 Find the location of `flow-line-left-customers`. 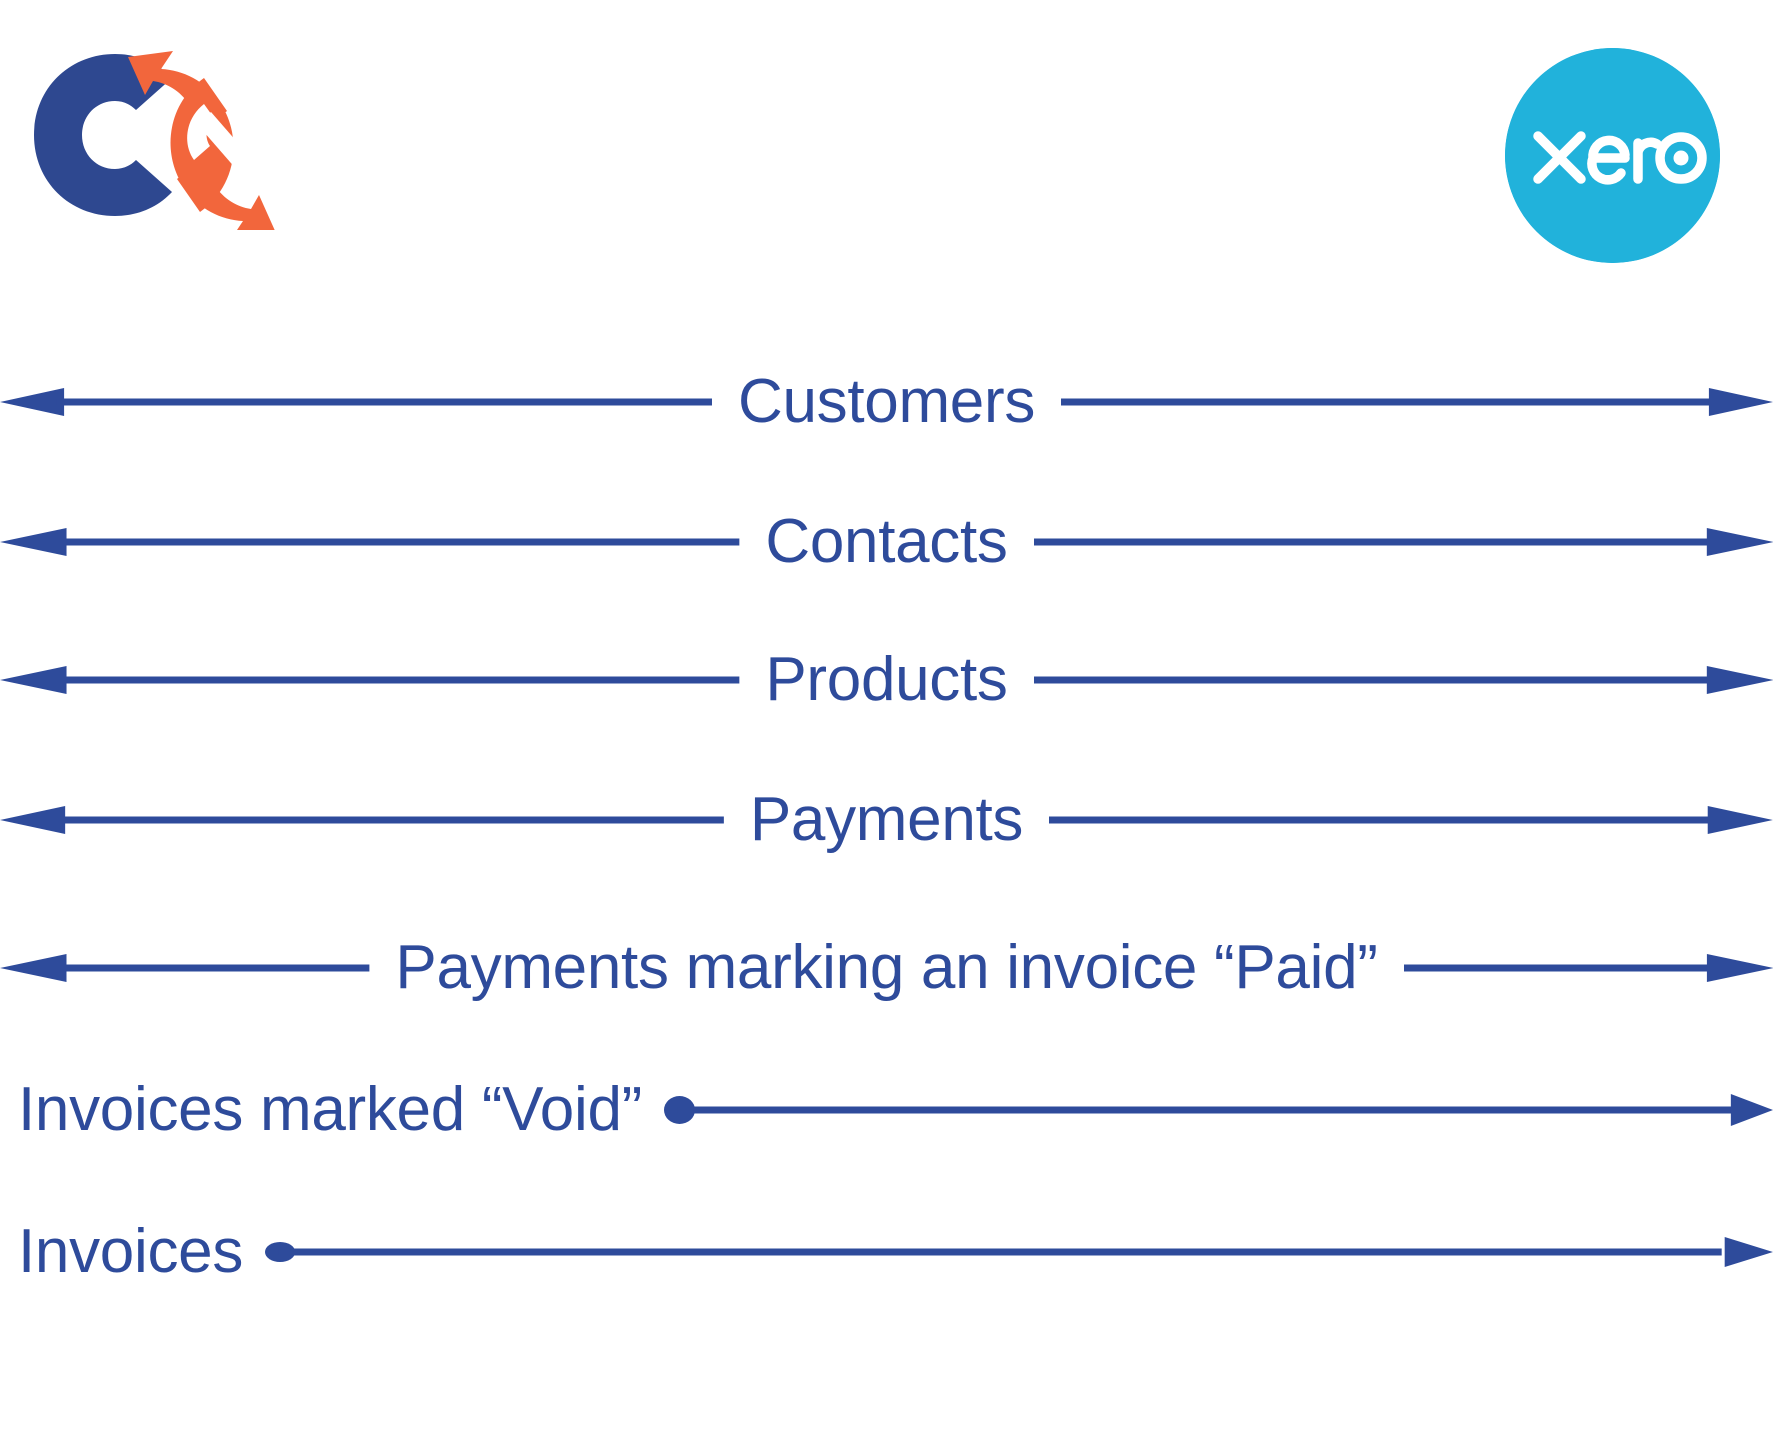

flow-line-left-customers is located at coordinates (356, 402).